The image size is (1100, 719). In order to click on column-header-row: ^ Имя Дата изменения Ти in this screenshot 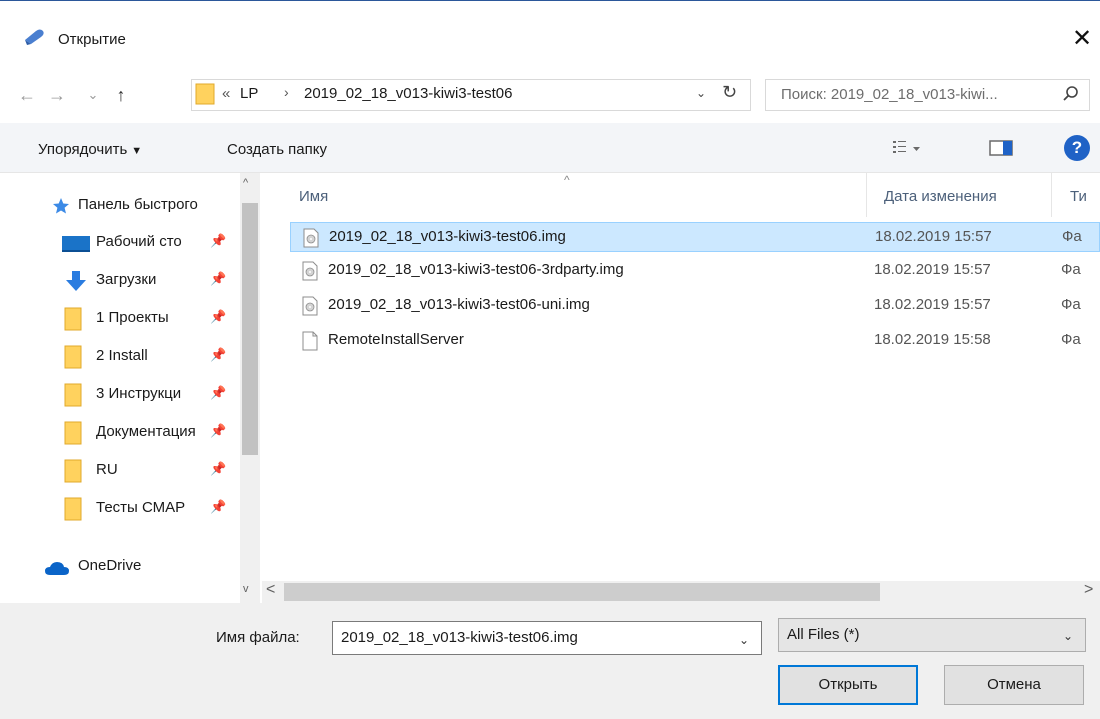, I will do `click(681, 195)`.